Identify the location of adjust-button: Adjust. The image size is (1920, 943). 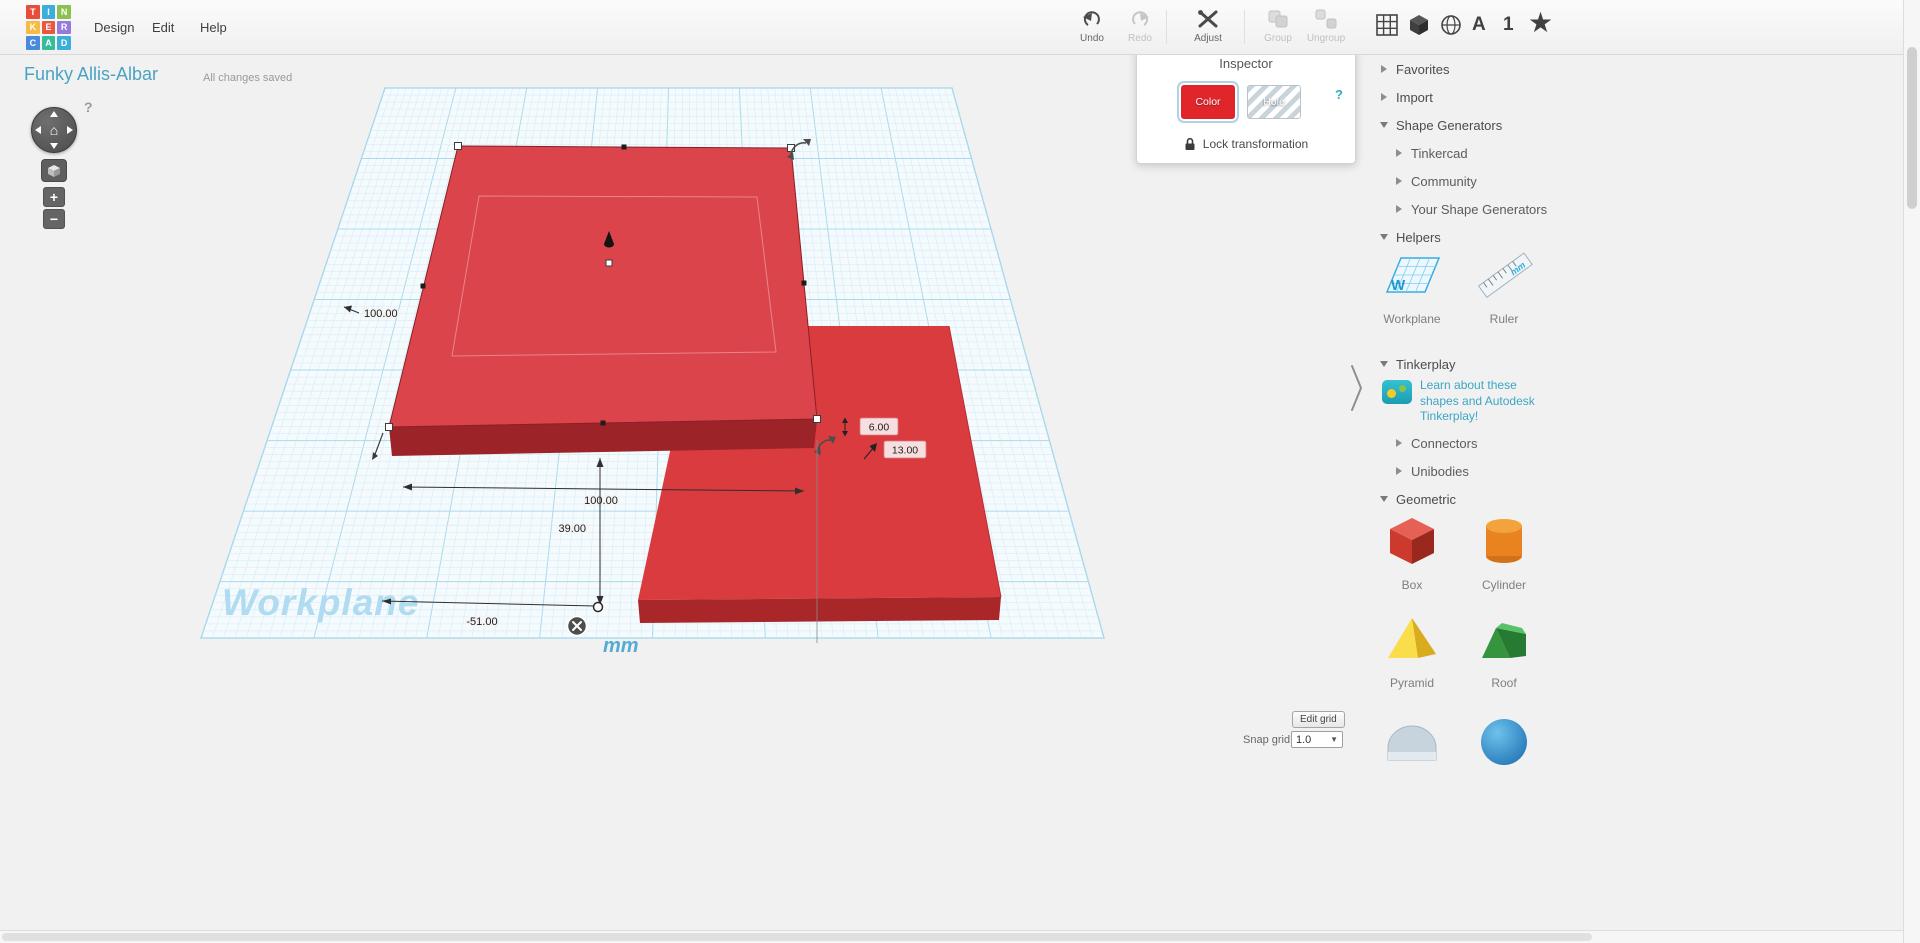
(1208, 25).